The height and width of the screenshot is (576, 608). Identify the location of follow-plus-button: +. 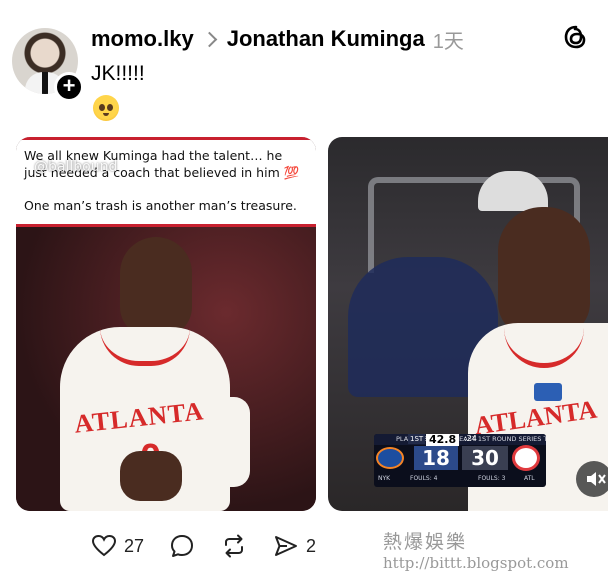
(69, 87).